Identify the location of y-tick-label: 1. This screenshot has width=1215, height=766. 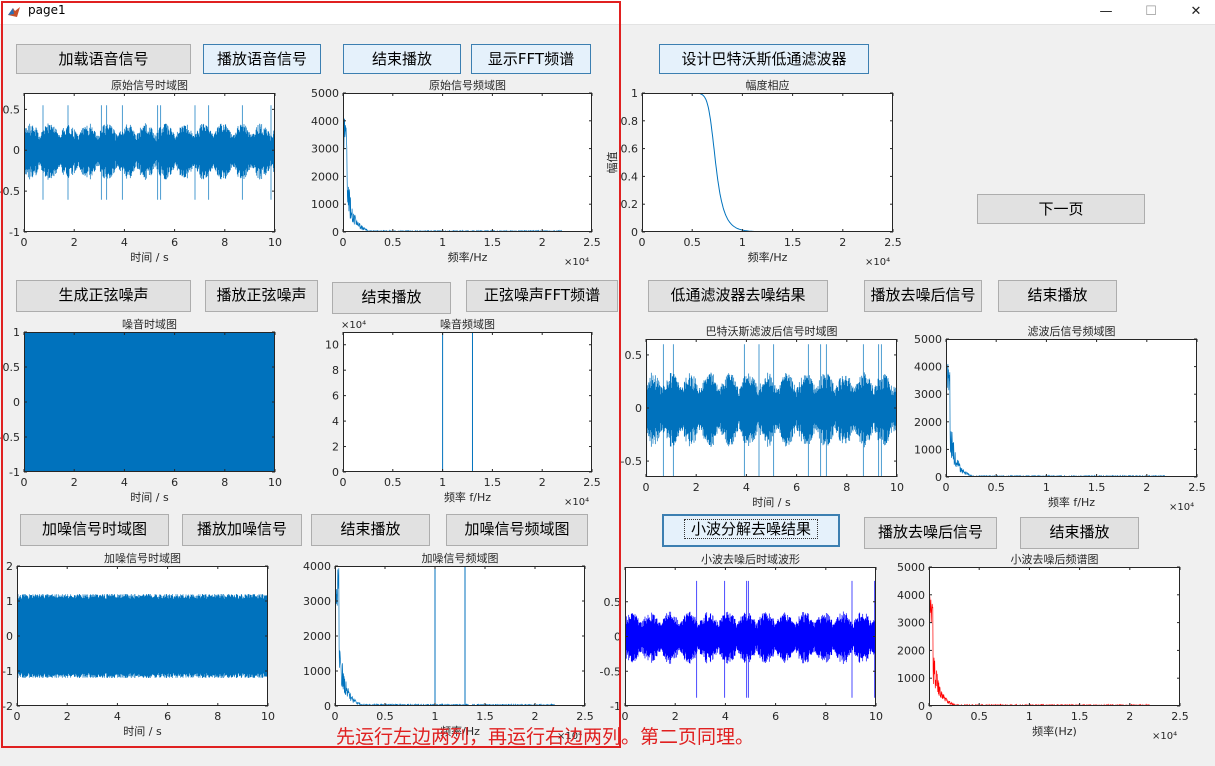
(634, 93).